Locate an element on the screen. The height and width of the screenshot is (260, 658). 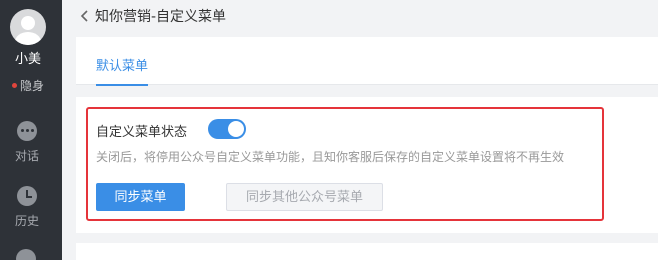
avatar is located at coordinates (28, 27).